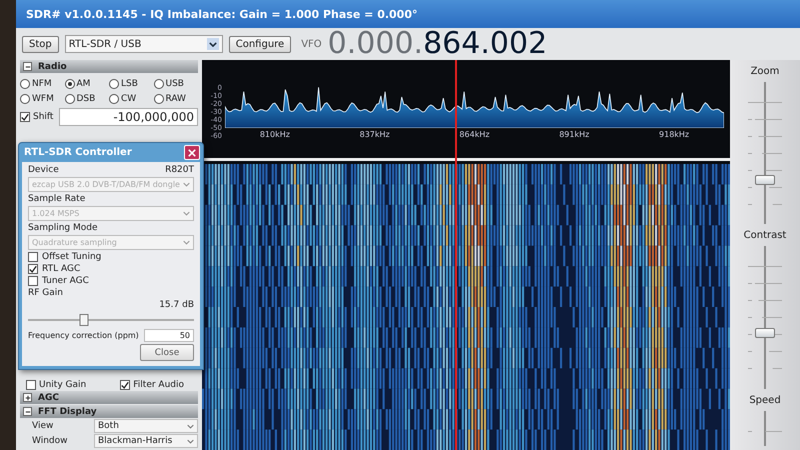 The width and height of the screenshot is (800, 450). I want to click on source-dropdown: RTL-SDR / USB, so click(143, 44).